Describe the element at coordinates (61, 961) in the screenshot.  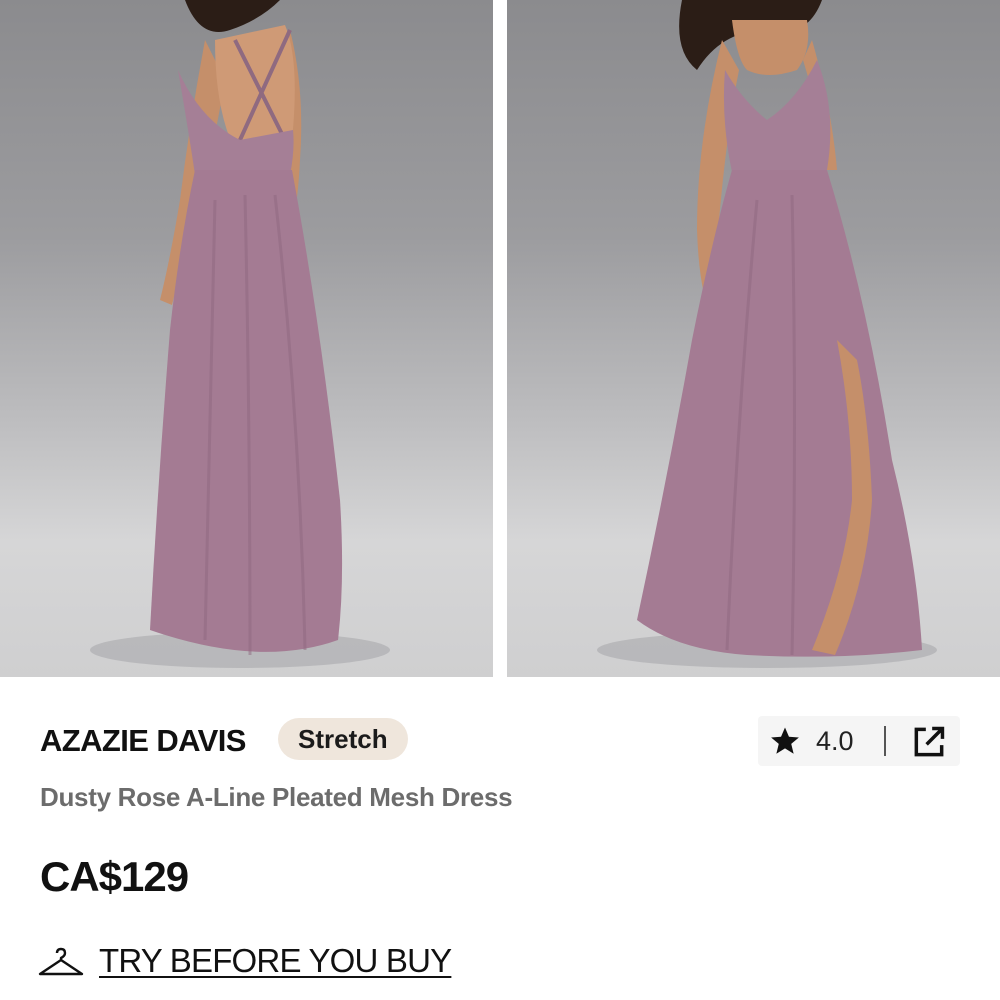
I see `hanger-icon` at that location.